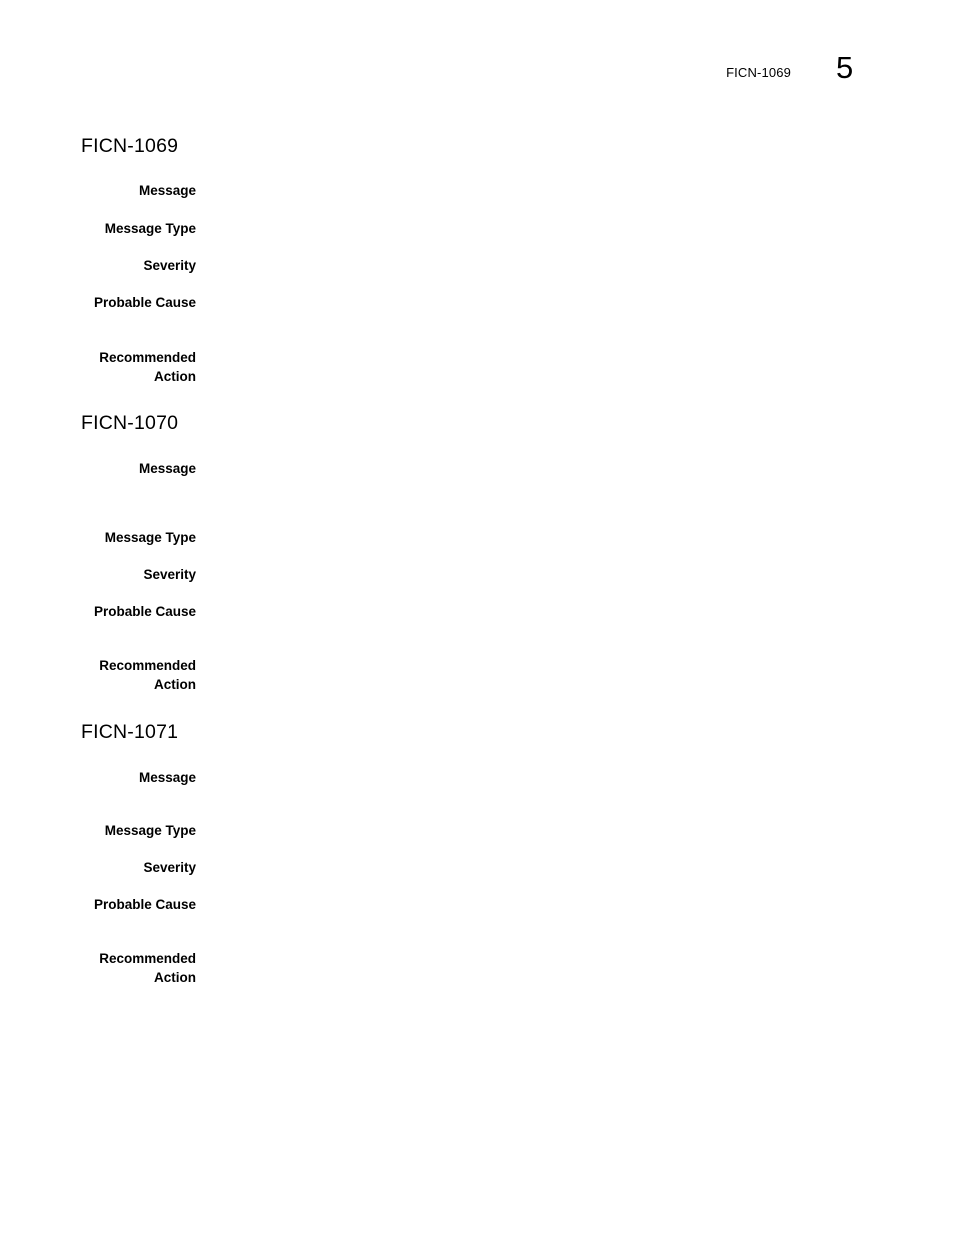  I want to click on section-title: FICN-1071, so click(130, 732).